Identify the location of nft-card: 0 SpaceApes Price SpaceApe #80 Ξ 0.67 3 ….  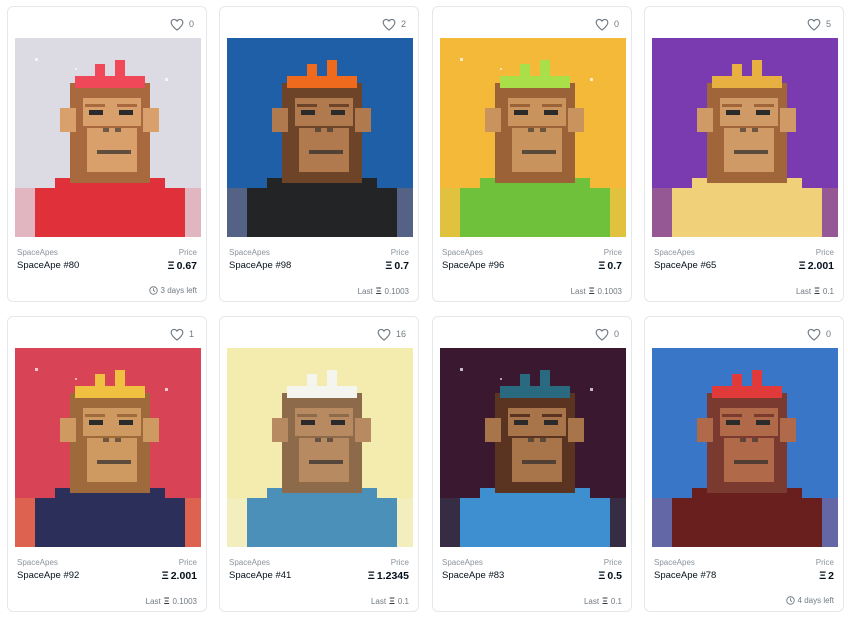
(107, 154).